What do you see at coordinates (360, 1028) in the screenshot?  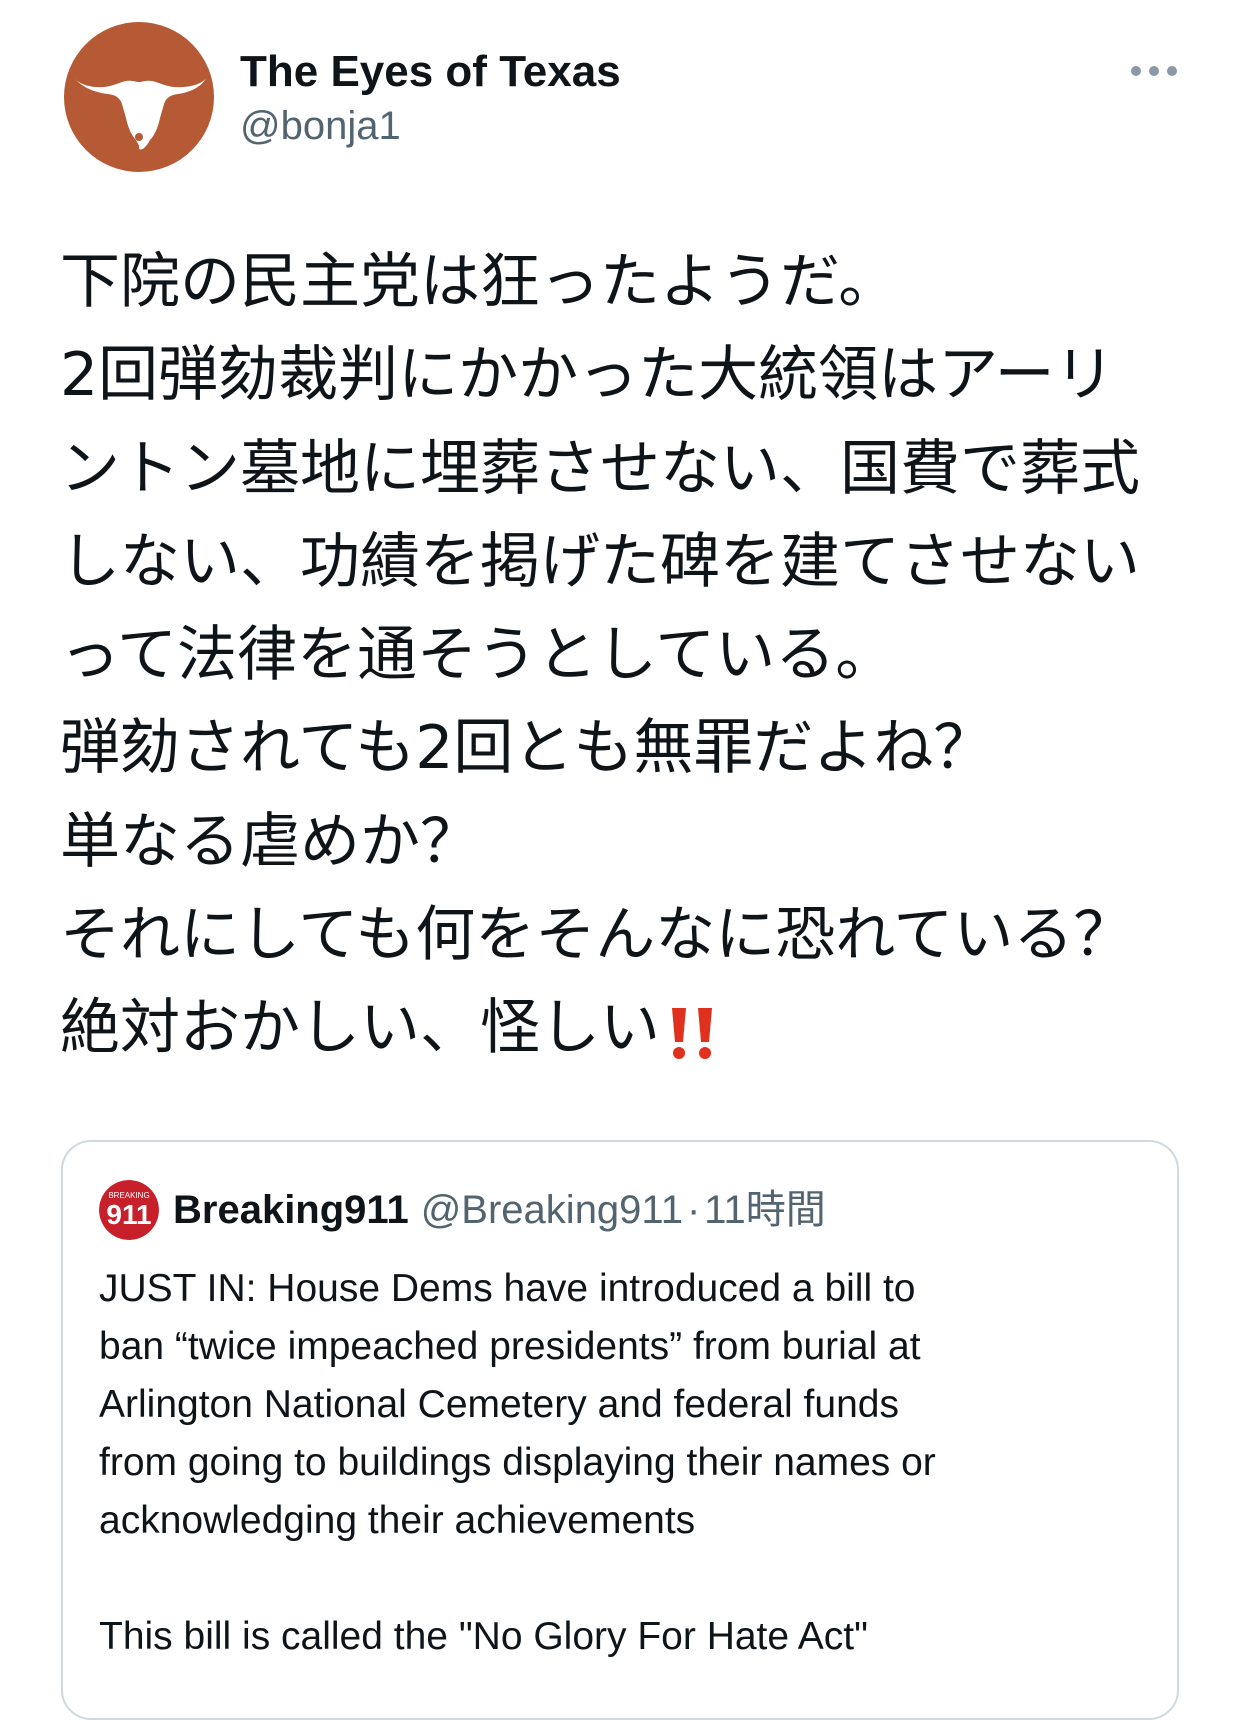 I see `tweet-line-text: 絶対おかしい、怪しい` at bounding box center [360, 1028].